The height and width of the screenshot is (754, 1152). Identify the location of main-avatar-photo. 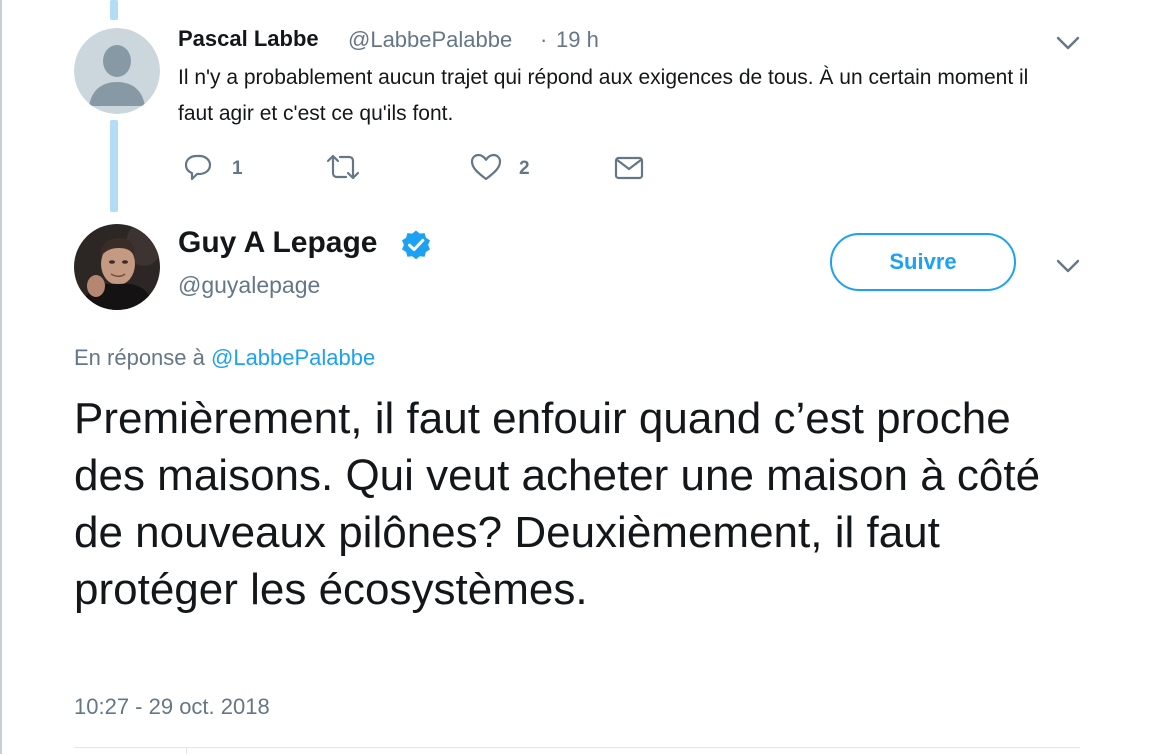
(117, 267).